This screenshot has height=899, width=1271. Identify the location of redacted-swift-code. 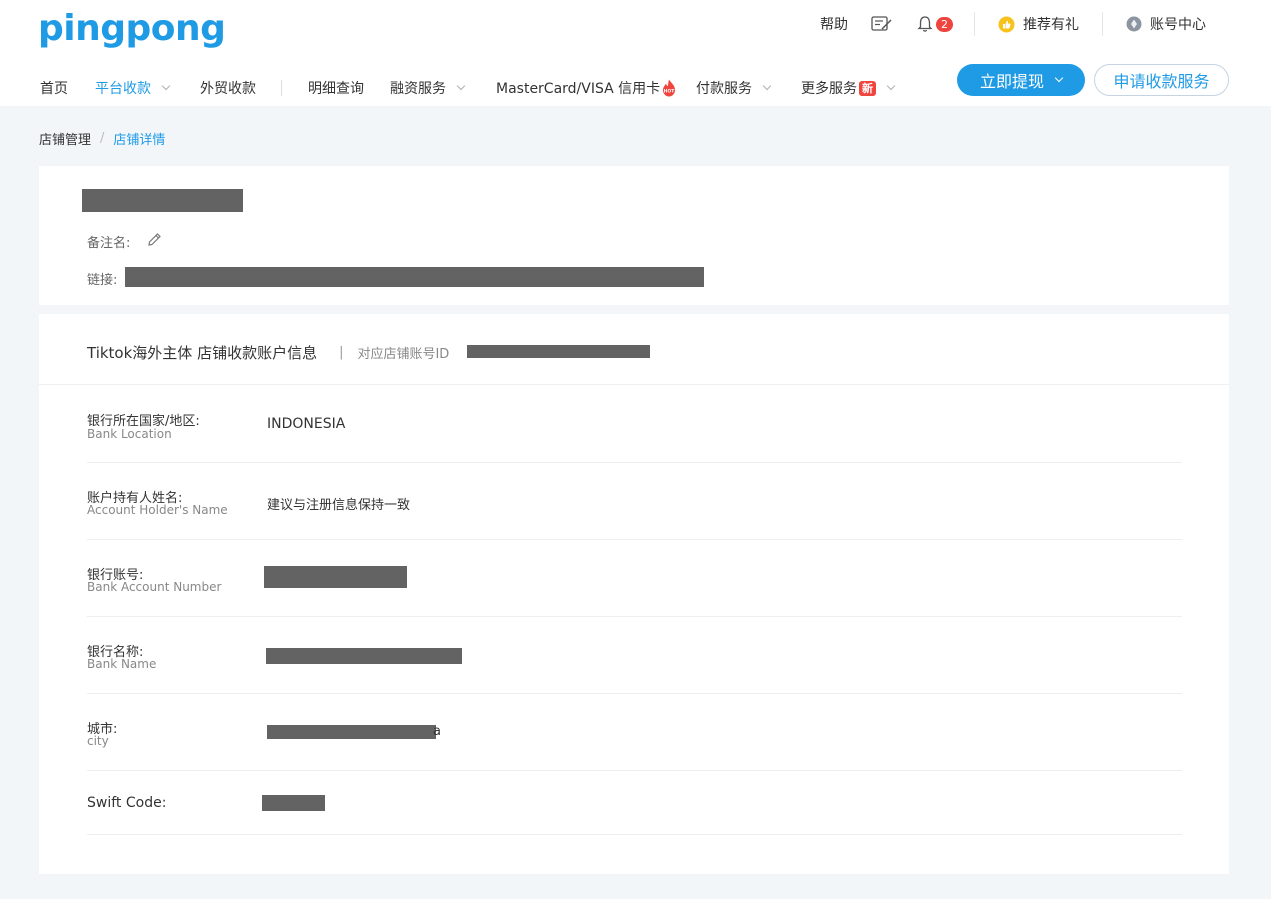
(293, 803).